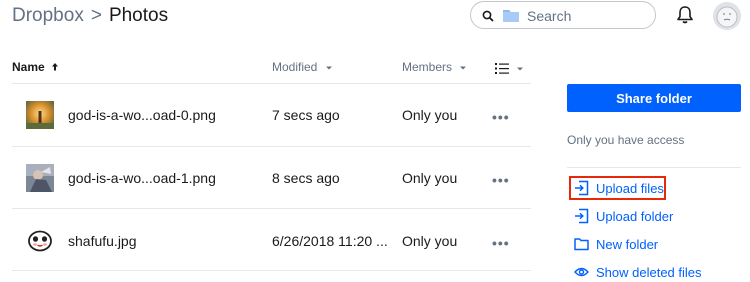 The width and height of the screenshot is (750, 282). Describe the element at coordinates (28, 67) in the screenshot. I see `column-header-name-label: Name` at that location.